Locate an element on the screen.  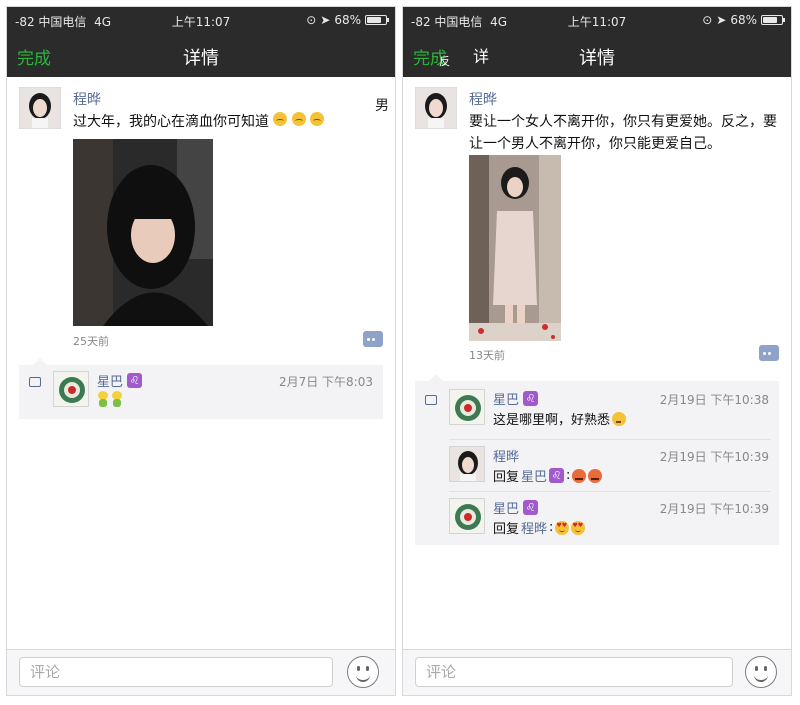
comment-text: 这是哪里啊，好熟悉 is located at coordinates (560, 418).